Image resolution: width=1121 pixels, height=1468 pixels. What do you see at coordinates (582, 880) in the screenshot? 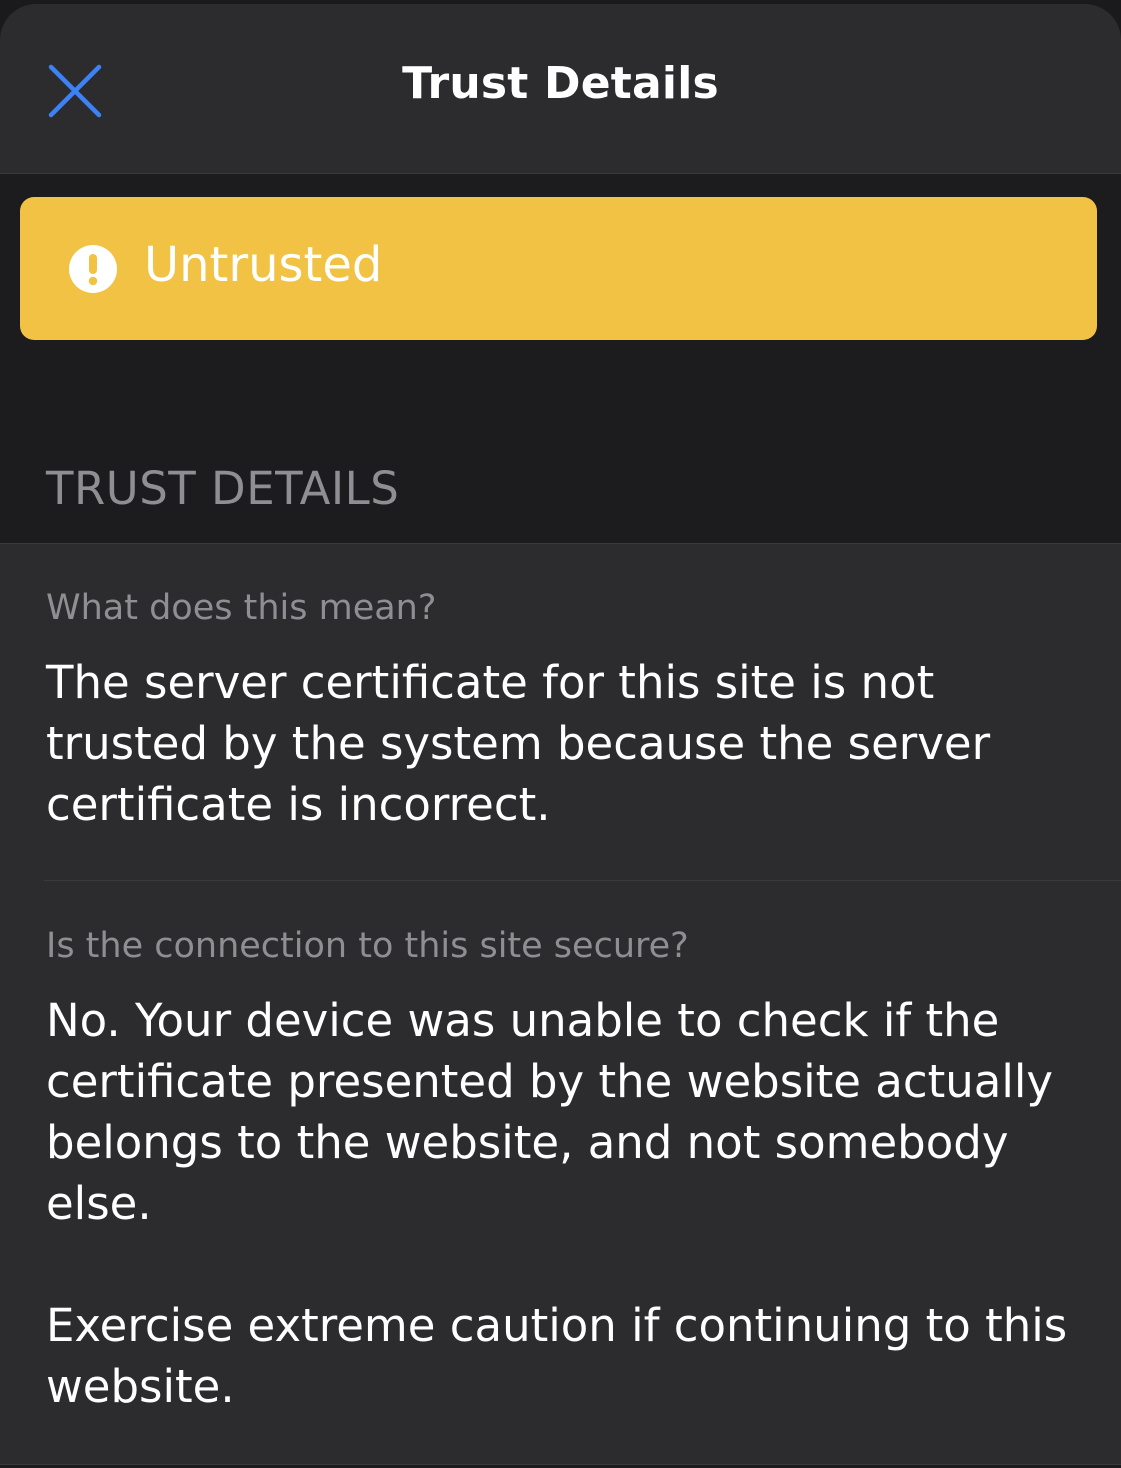
I see `divider` at bounding box center [582, 880].